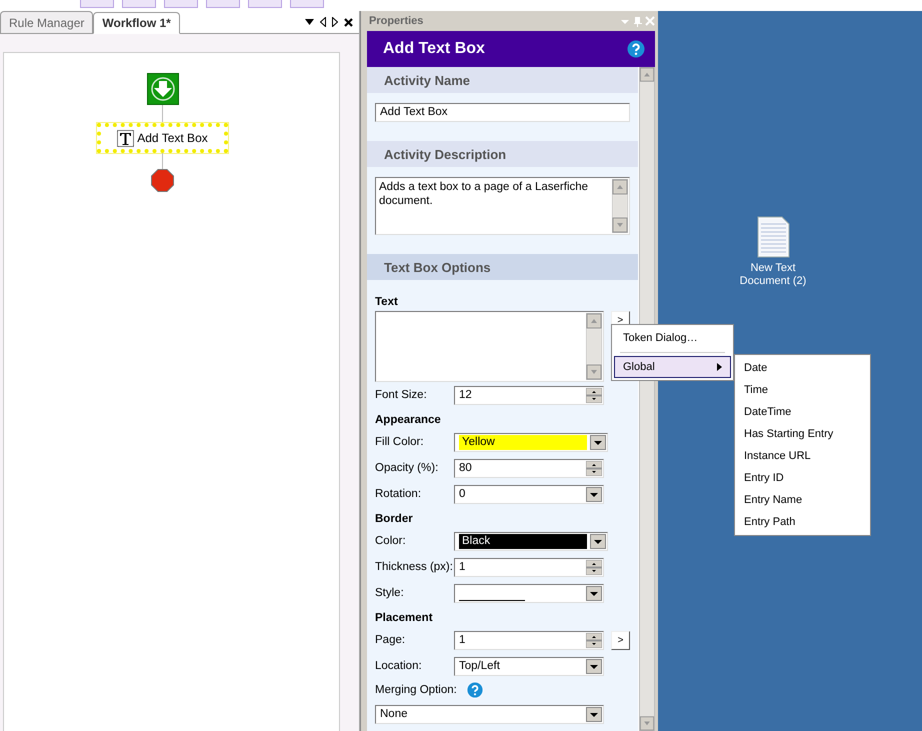 The image size is (922, 731). I want to click on menu-item: Entry Name, so click(802, 500).